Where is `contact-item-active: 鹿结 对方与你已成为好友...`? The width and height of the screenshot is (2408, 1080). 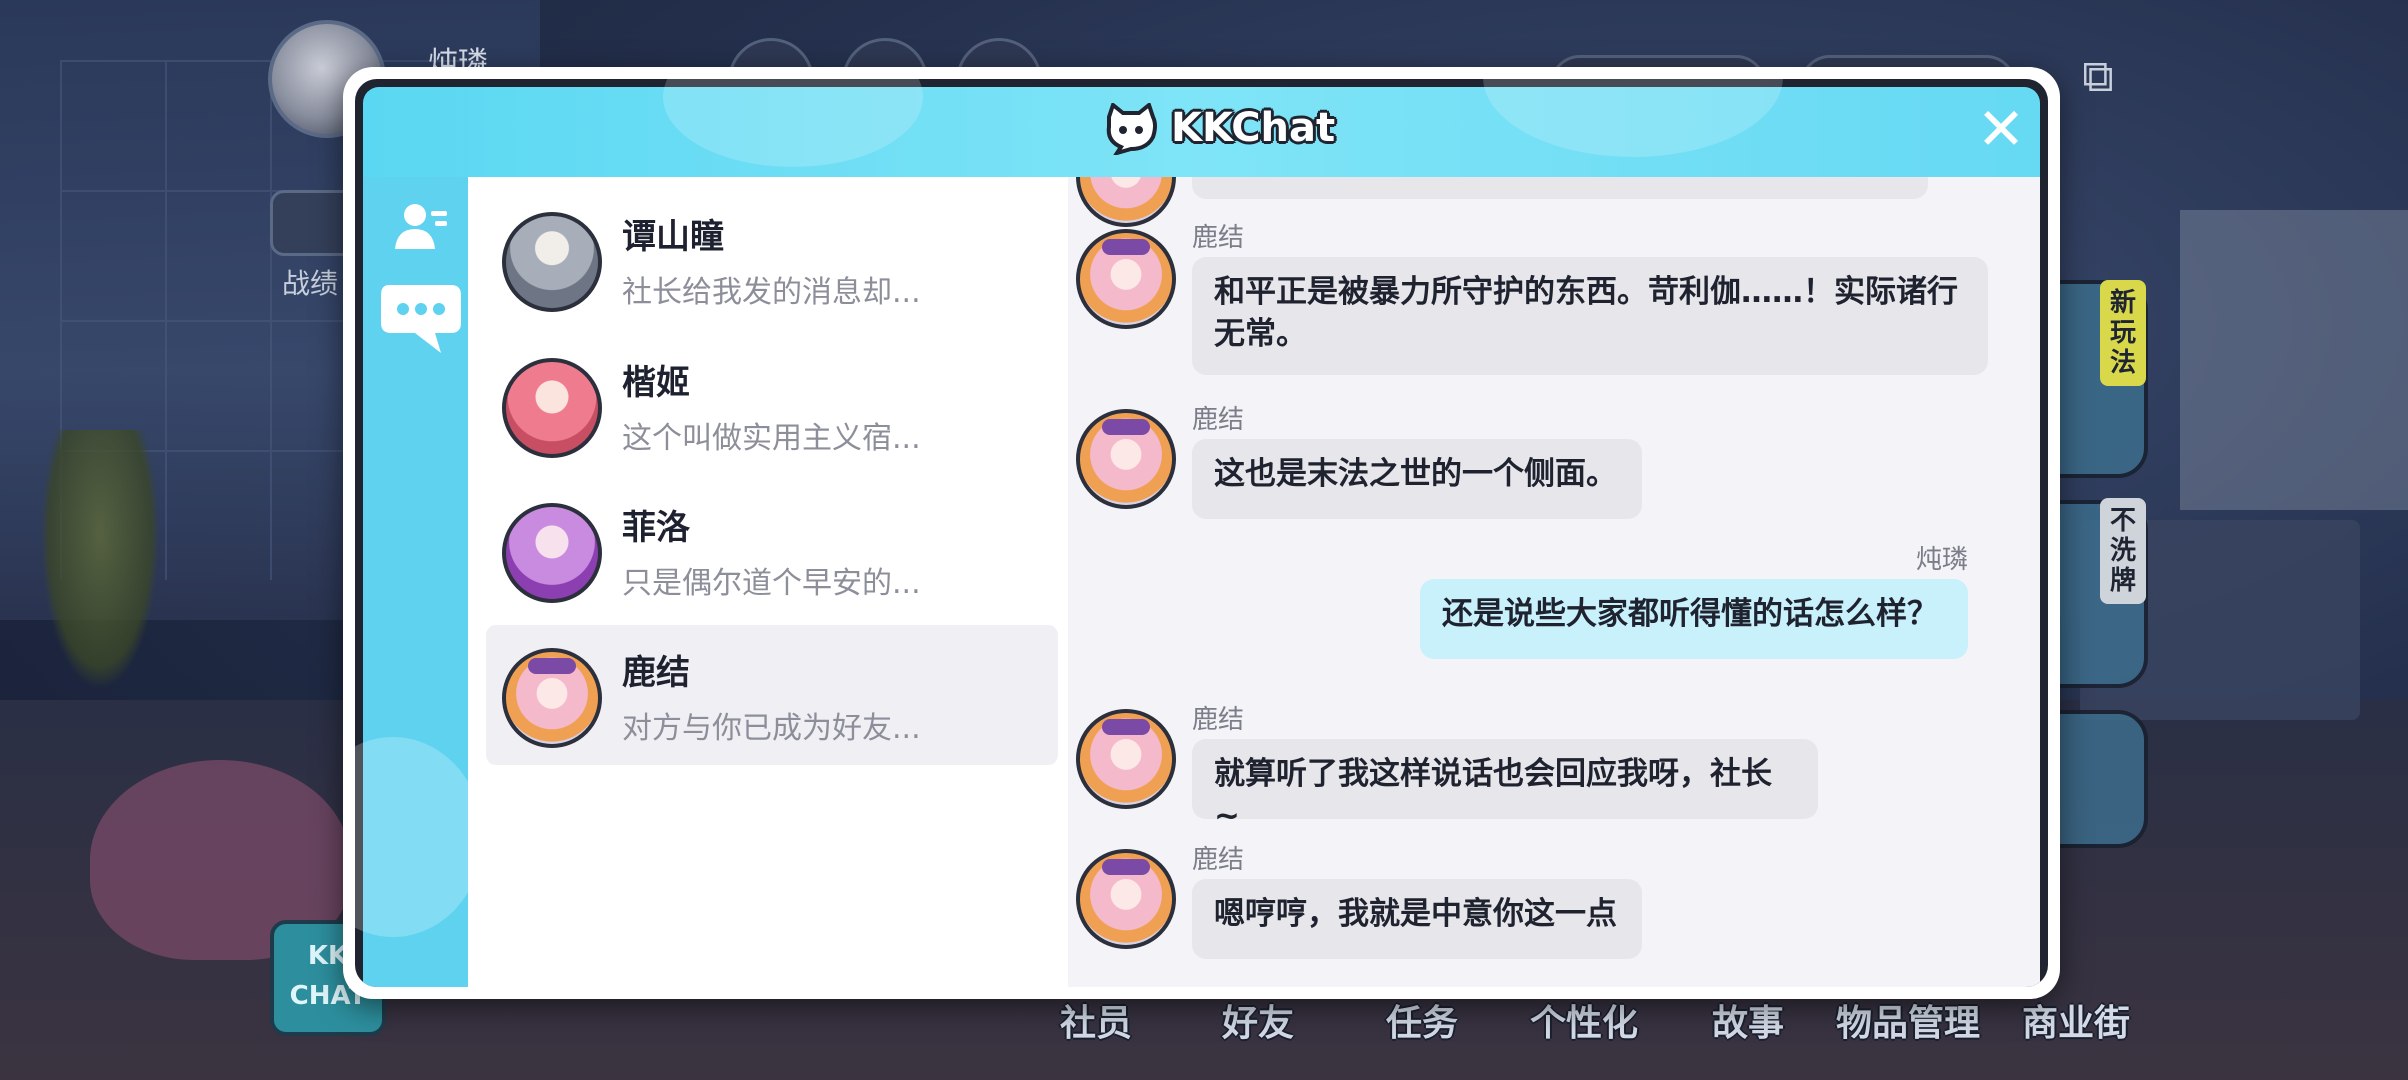 contact-item-active: 鹿结 对方与你已成为好友... is located at coordinates (772, 695).